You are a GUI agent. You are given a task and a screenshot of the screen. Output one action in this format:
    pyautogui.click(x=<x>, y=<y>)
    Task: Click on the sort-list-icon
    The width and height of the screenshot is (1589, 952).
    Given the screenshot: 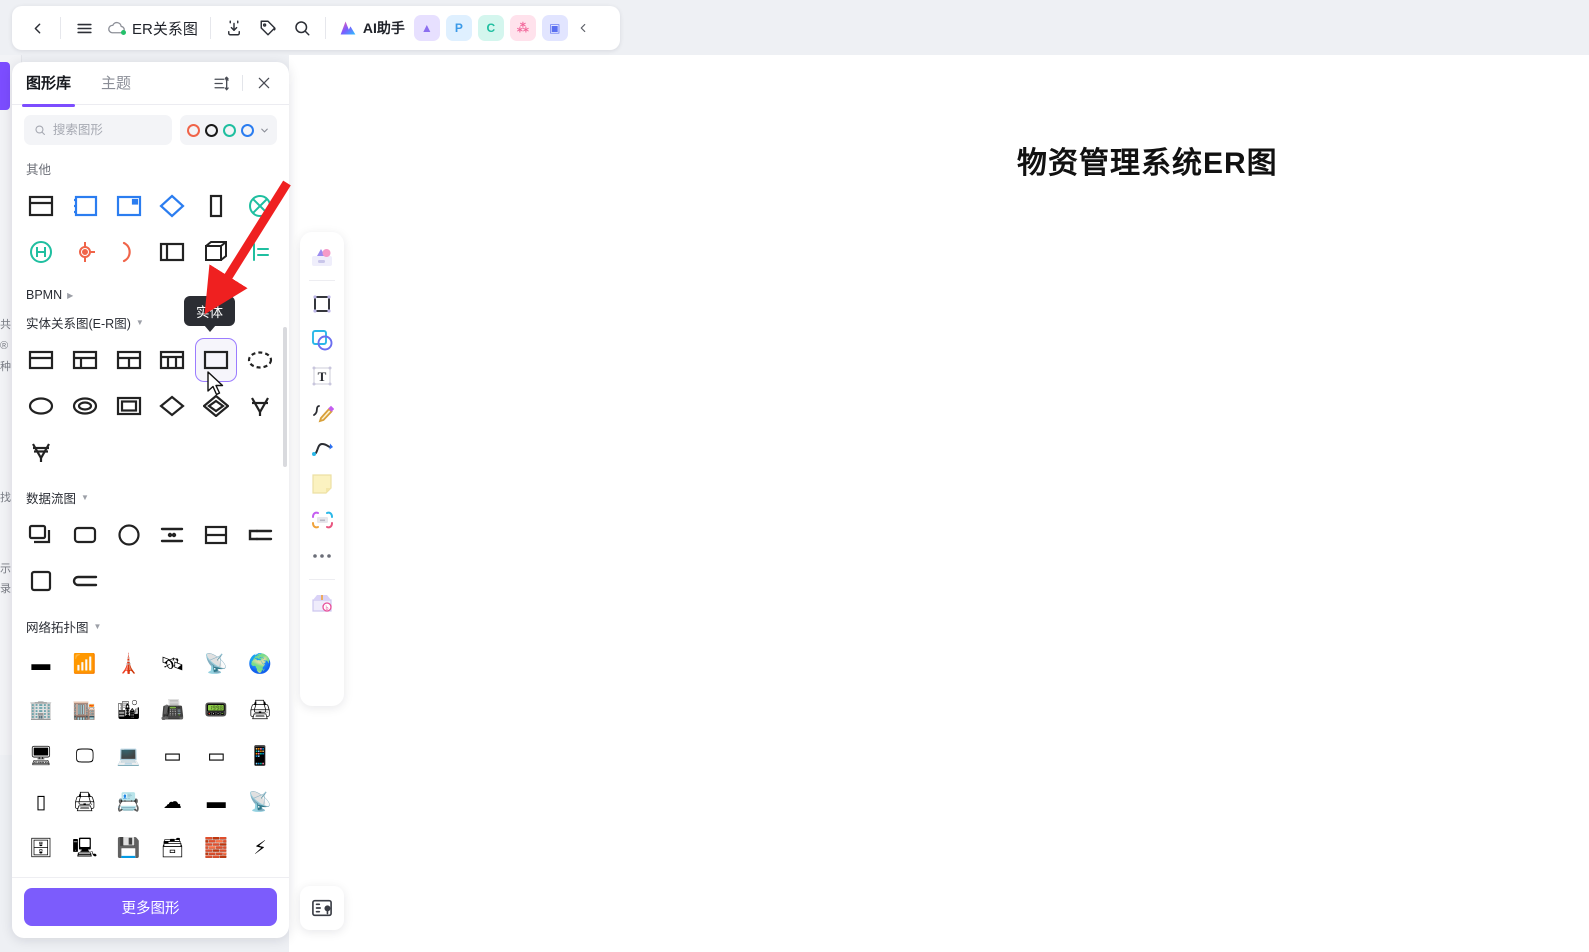 What is the action you would take?
    pyautogui.click(x=221, y=83)
    